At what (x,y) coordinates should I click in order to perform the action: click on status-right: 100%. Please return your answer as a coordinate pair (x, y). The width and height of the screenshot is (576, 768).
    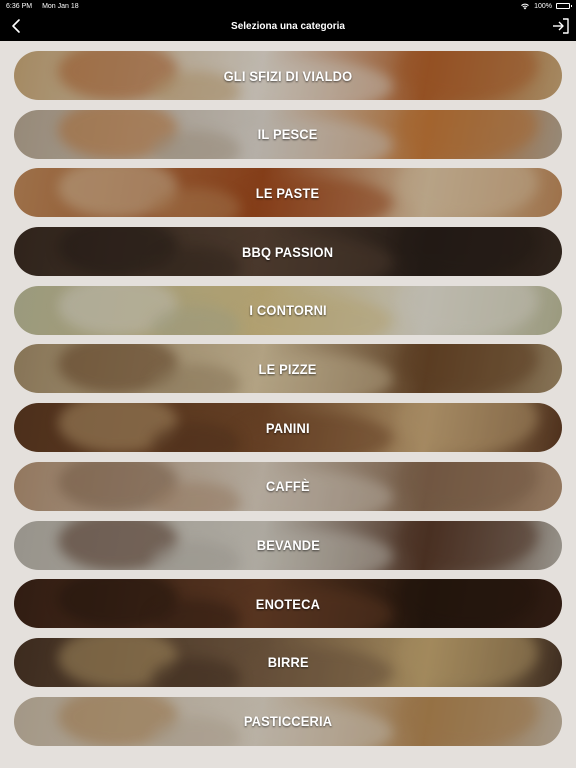
    Looking at the image, I should click on (546, 6).